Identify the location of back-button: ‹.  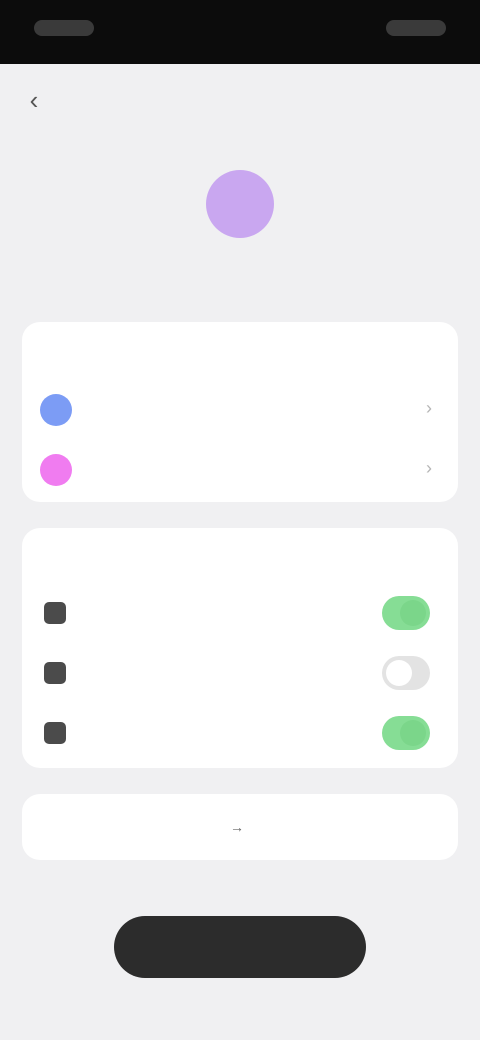
(34, 100).